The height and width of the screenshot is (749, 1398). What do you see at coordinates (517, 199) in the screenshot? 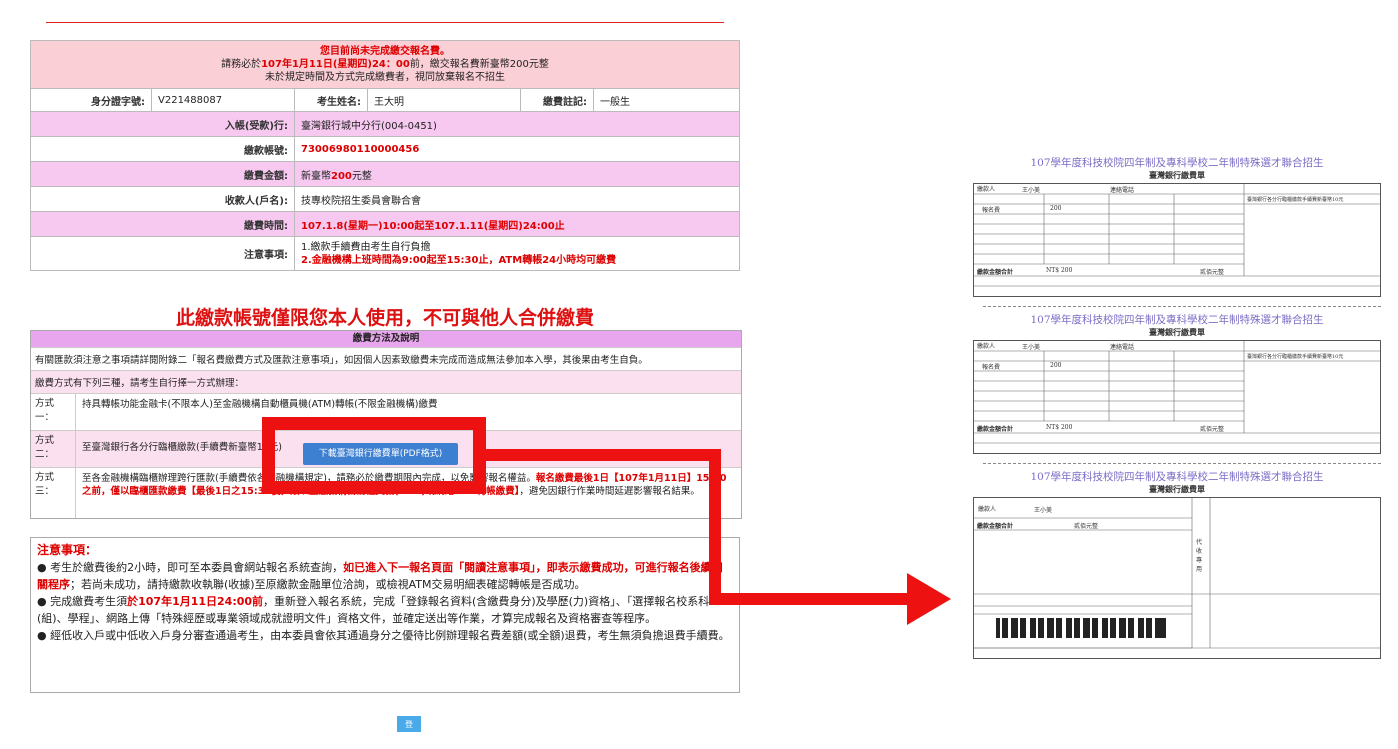
I see `payee-value: 技專校院招生委員會聯合會` at bounding box center [517, 199].